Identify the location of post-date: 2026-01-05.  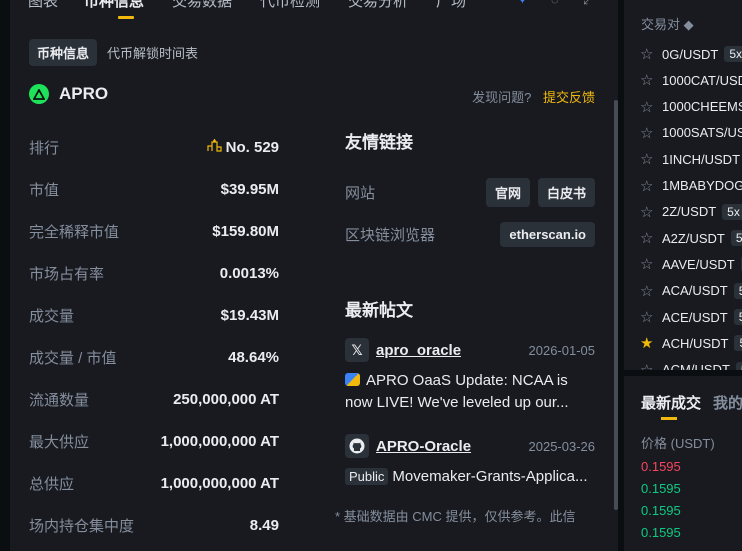
(562, 350).